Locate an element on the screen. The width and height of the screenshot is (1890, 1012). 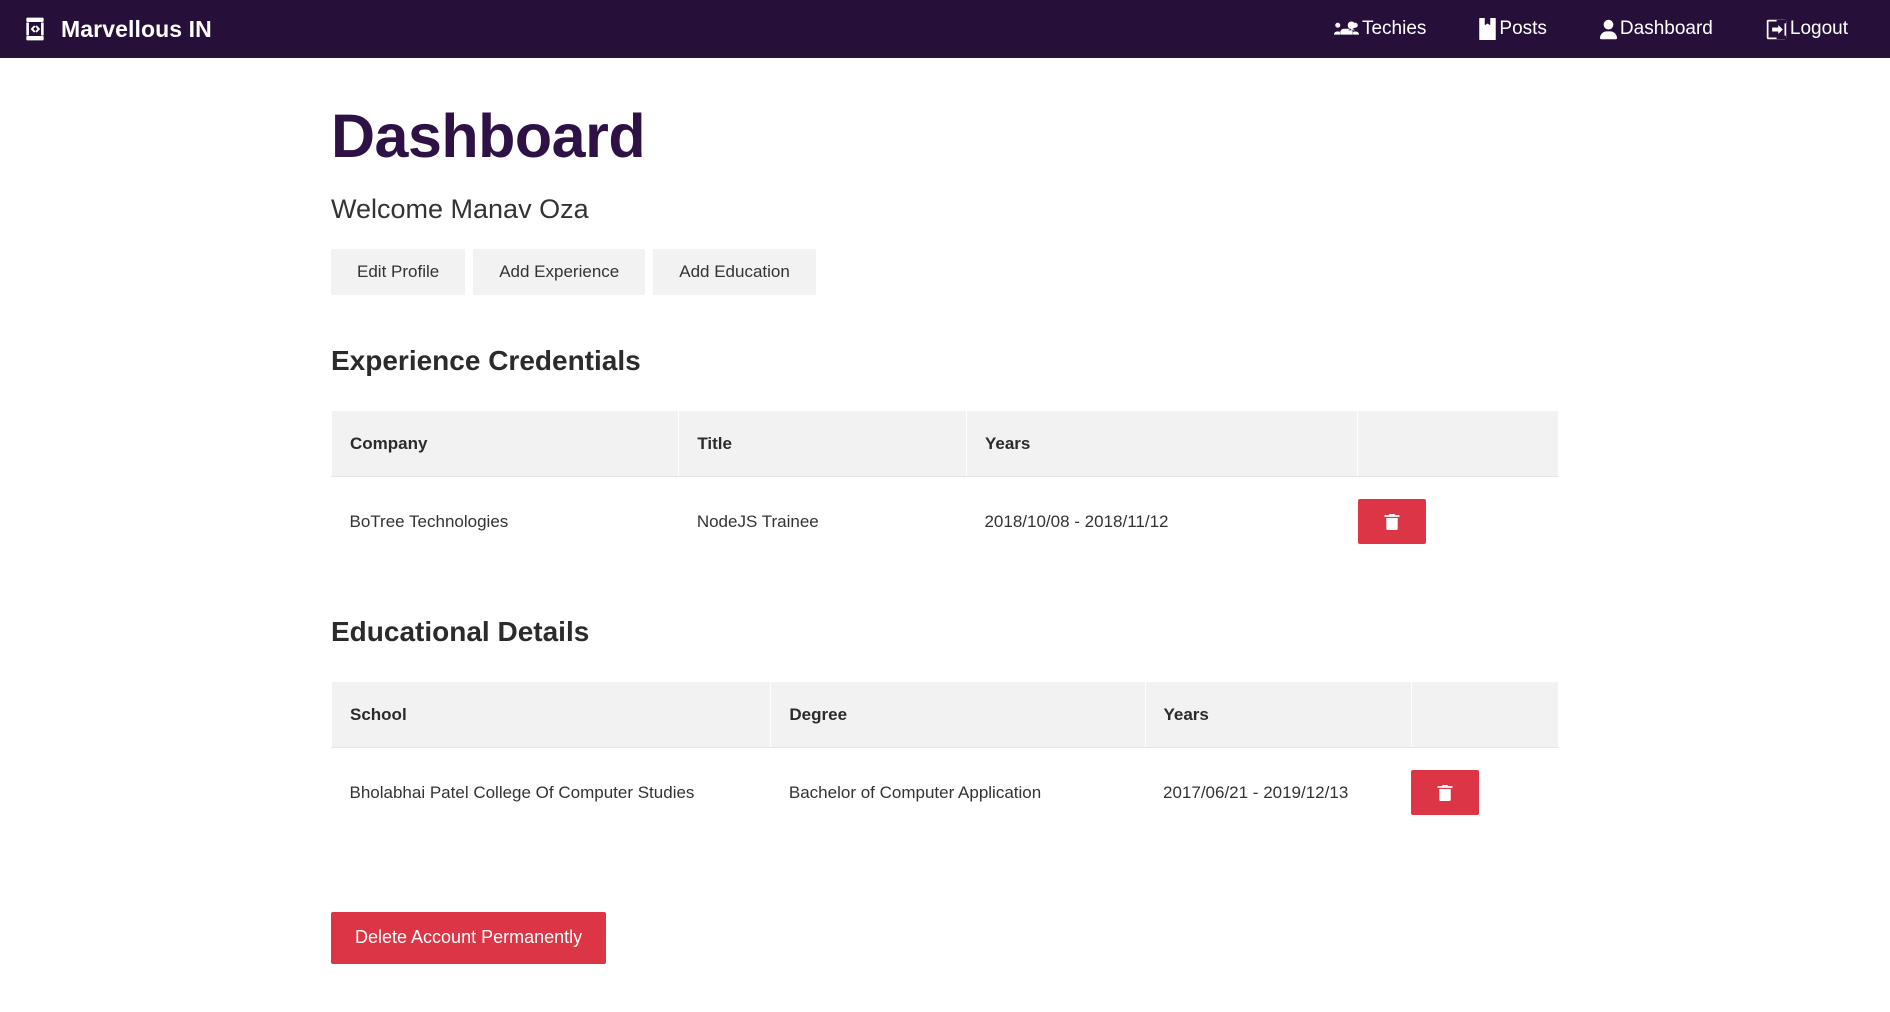
users-icon is located at coordinates (1346, 29).